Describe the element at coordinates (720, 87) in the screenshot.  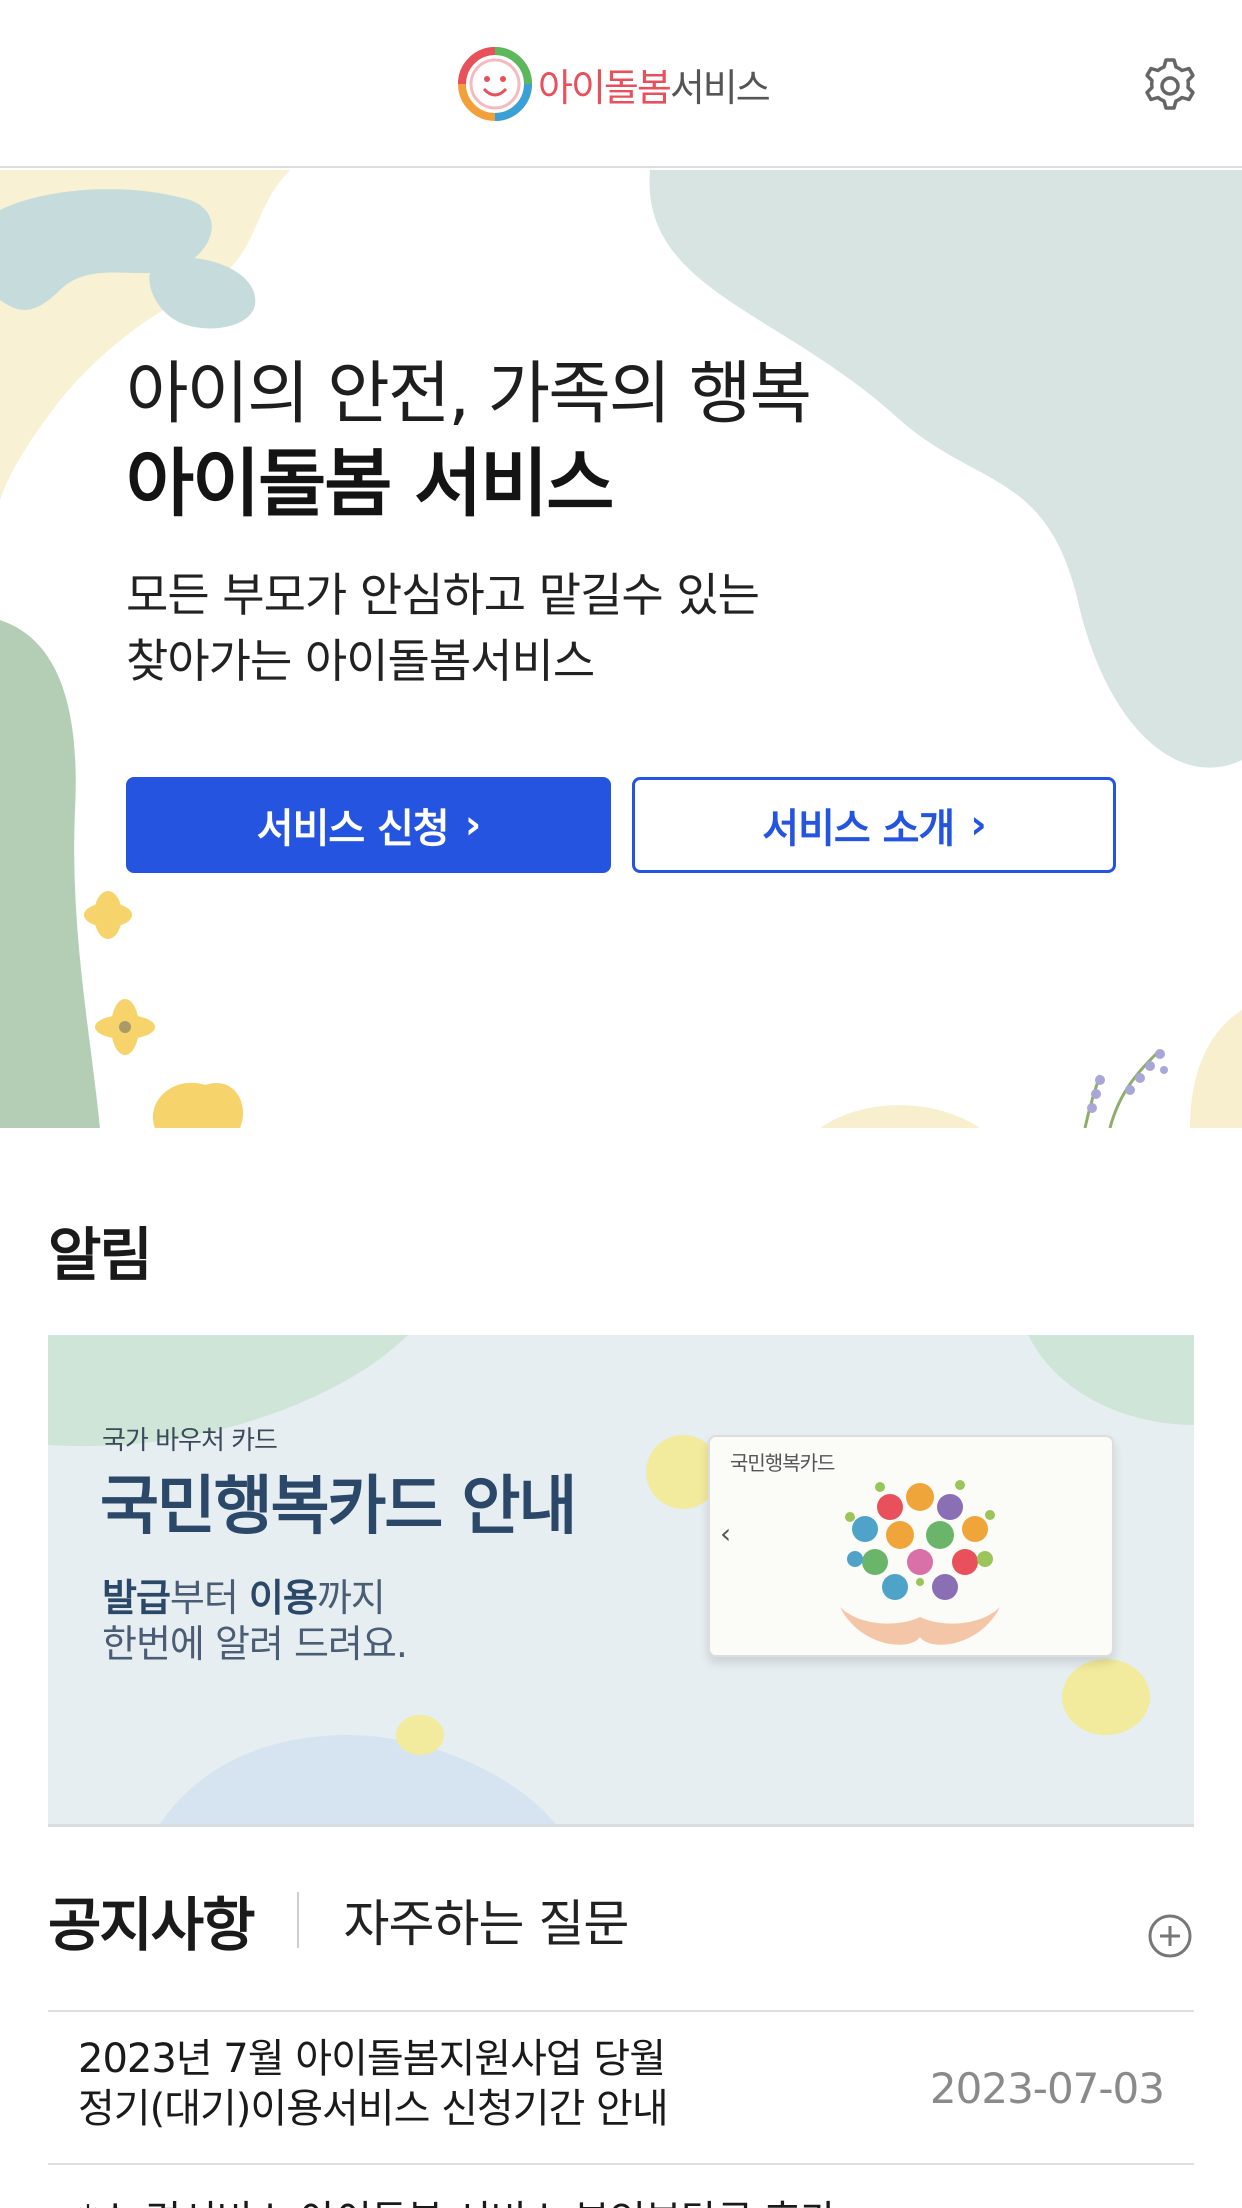
I see `brand-suffix: 서비스` at that location.